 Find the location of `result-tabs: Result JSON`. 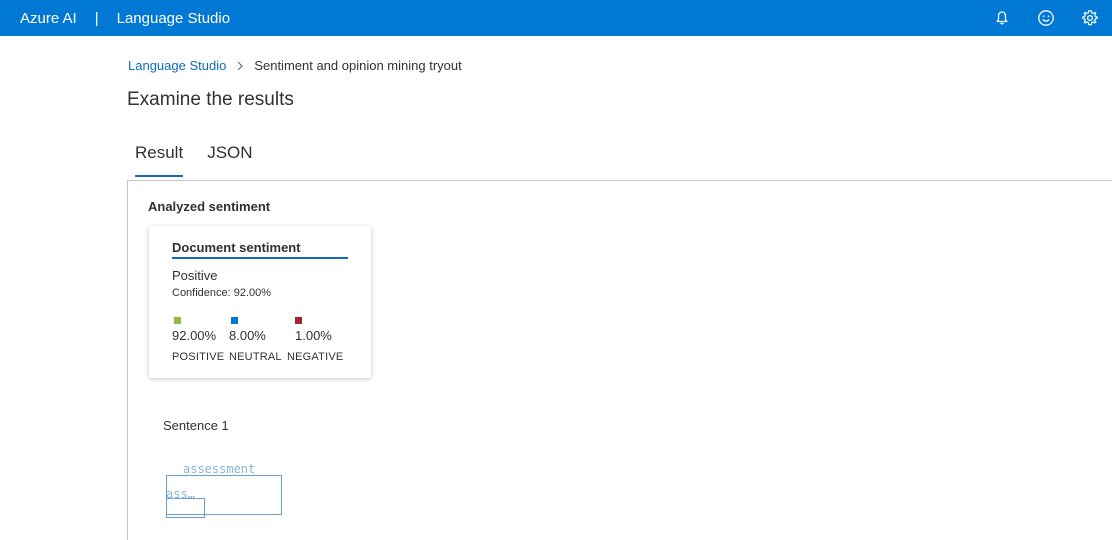

result-tabs: Result JSON is located at coordinates (206, 160).